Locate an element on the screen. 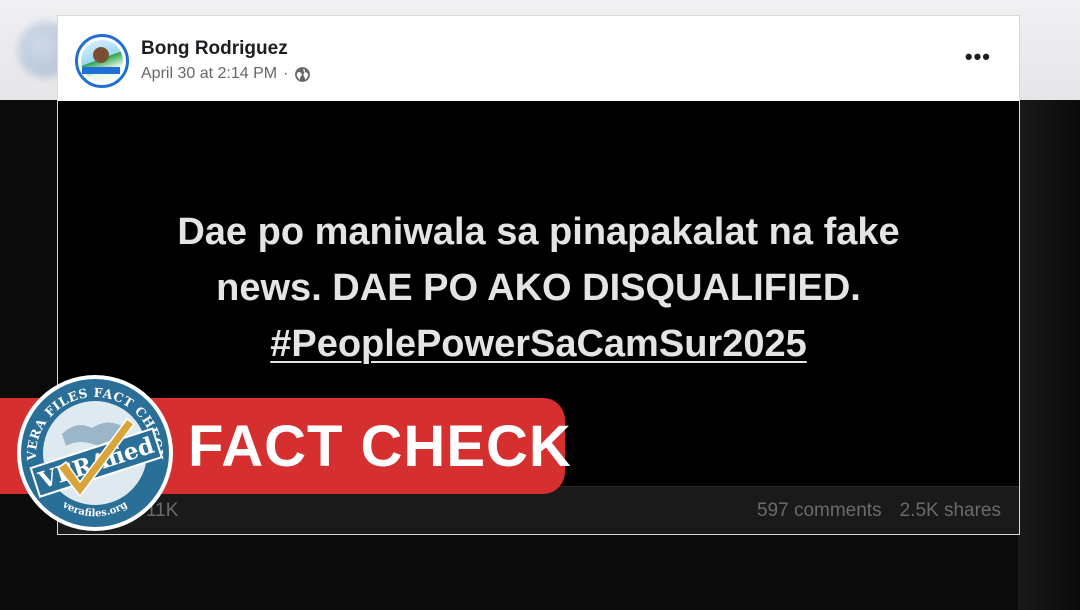  shares-count: 2.5K shares is located at coordinates (950, 511).